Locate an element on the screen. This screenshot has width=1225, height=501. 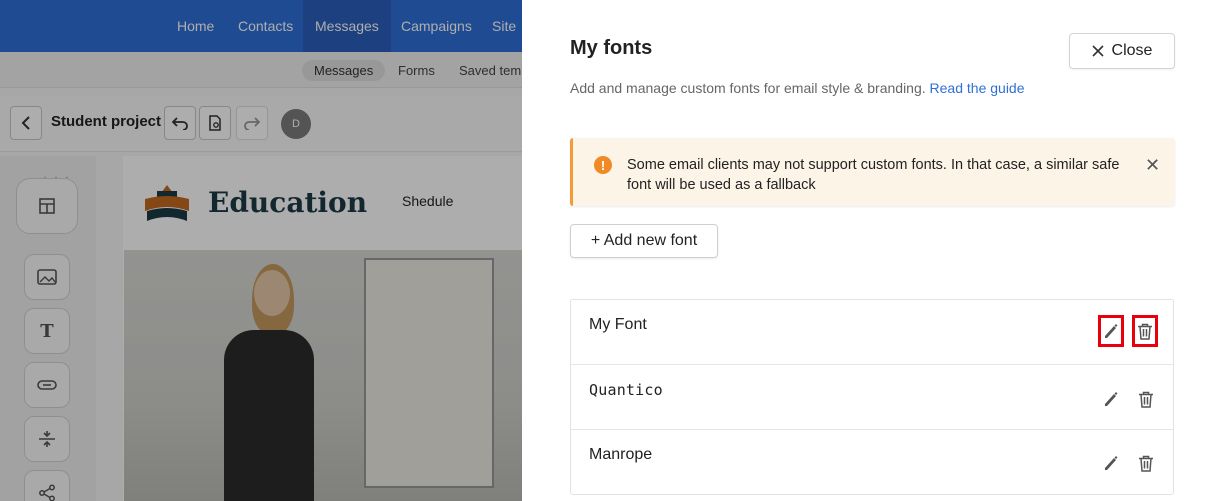
alert-close-icon: ✕ is located at coordinates (1152, 165).